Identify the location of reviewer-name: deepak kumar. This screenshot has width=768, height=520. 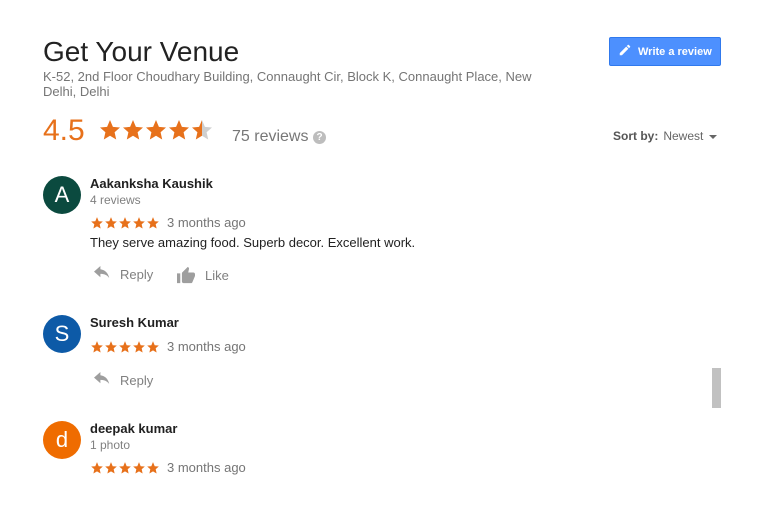
(133, 428).